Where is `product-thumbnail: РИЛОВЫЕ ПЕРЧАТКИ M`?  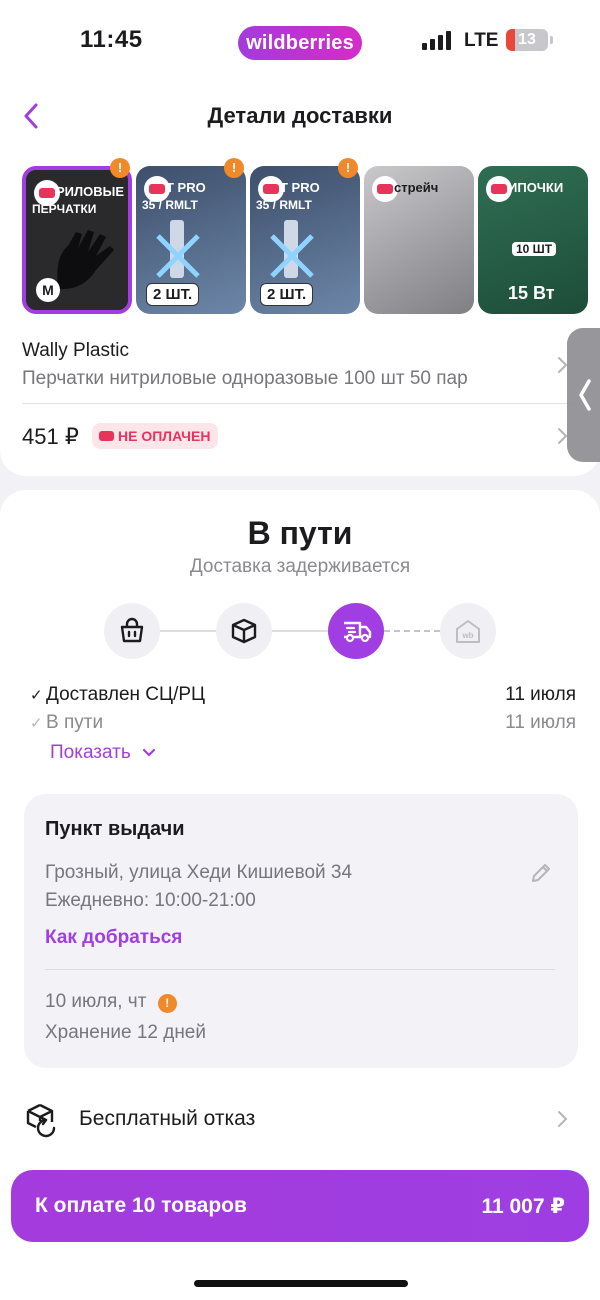
product-thumbnail: РИЛОВЫЕ ПЕРЧАТКИ M is located at coordinates (77, 240).